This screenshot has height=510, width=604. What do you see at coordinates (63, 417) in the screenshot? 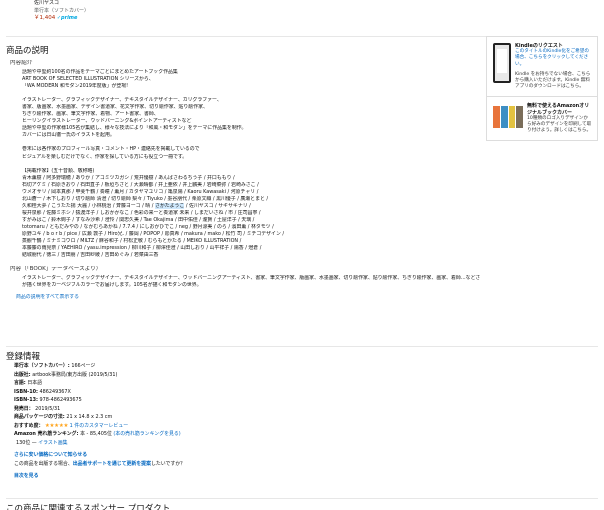
I see `reg-row: 商品パッケージの寸法: 21 x 14.8 x 2.3 cm` at bounding box center [63, 417].